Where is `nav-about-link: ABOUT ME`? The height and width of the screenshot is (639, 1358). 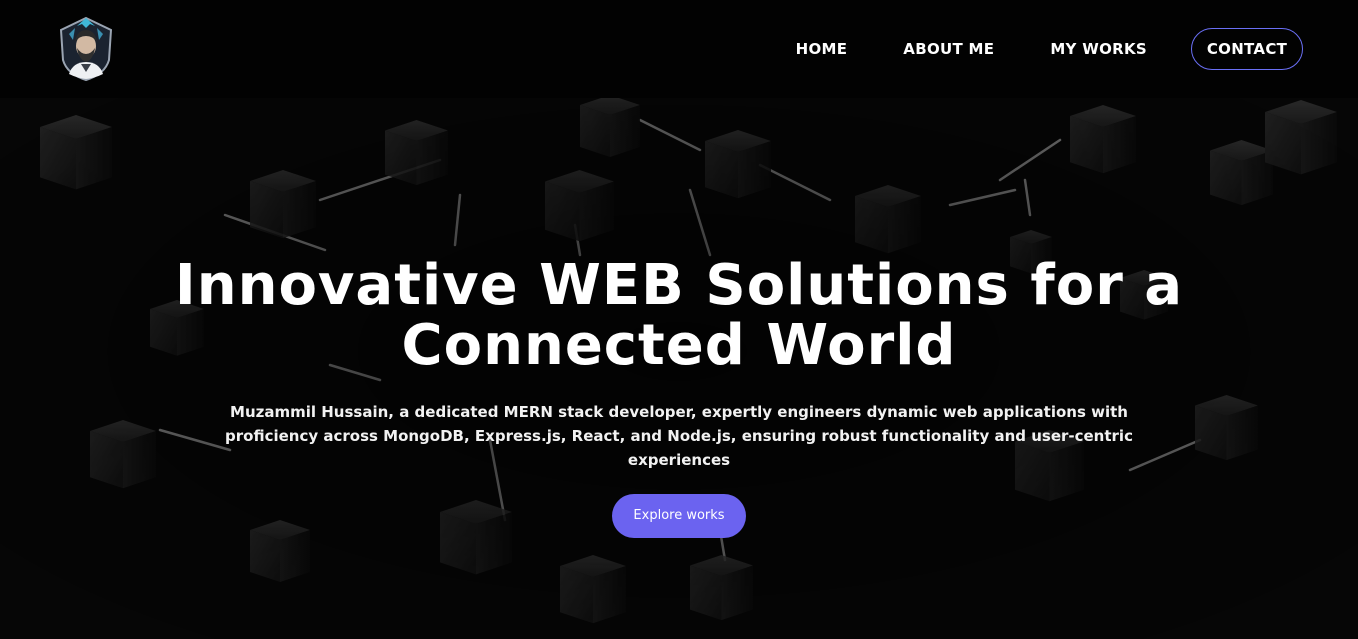 nav-about-link: ABOUT ME is located at coordinates (948, 49).